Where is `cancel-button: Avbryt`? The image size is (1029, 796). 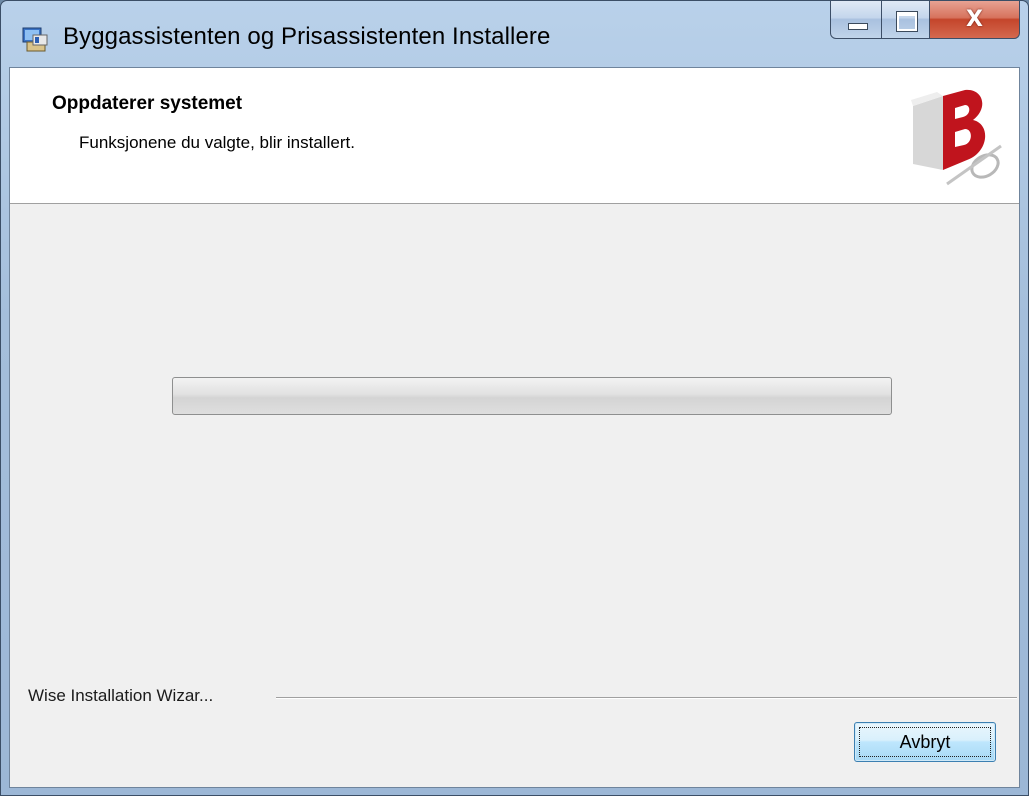
cancel-button: Avbryt is located at coordinates (925, 742).